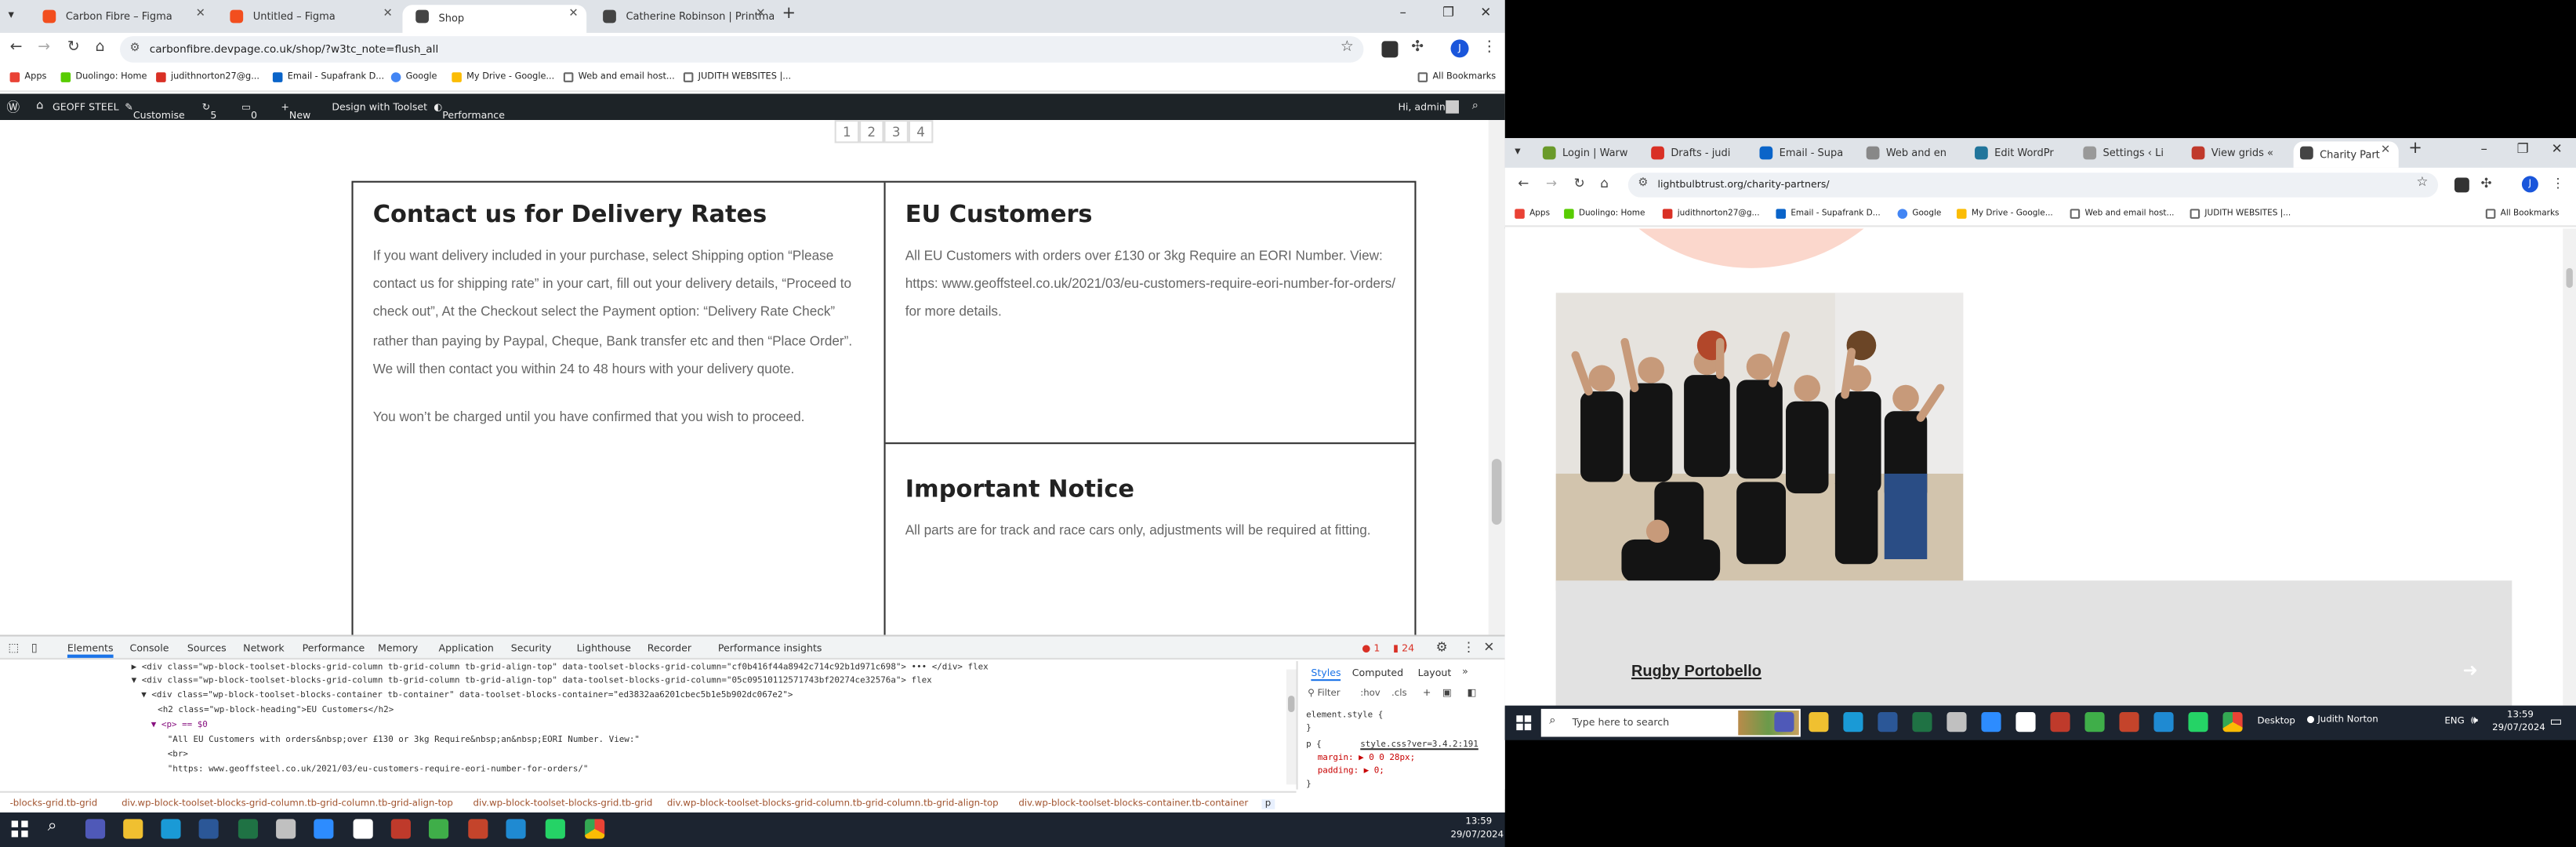 Image resolution: width=2576 pixels, height=847 pixels. What do you see at coordinates (1912, 152) in the screenshot?
I see `tab-web-email: Web and en` at bounding box center [1912, 152].